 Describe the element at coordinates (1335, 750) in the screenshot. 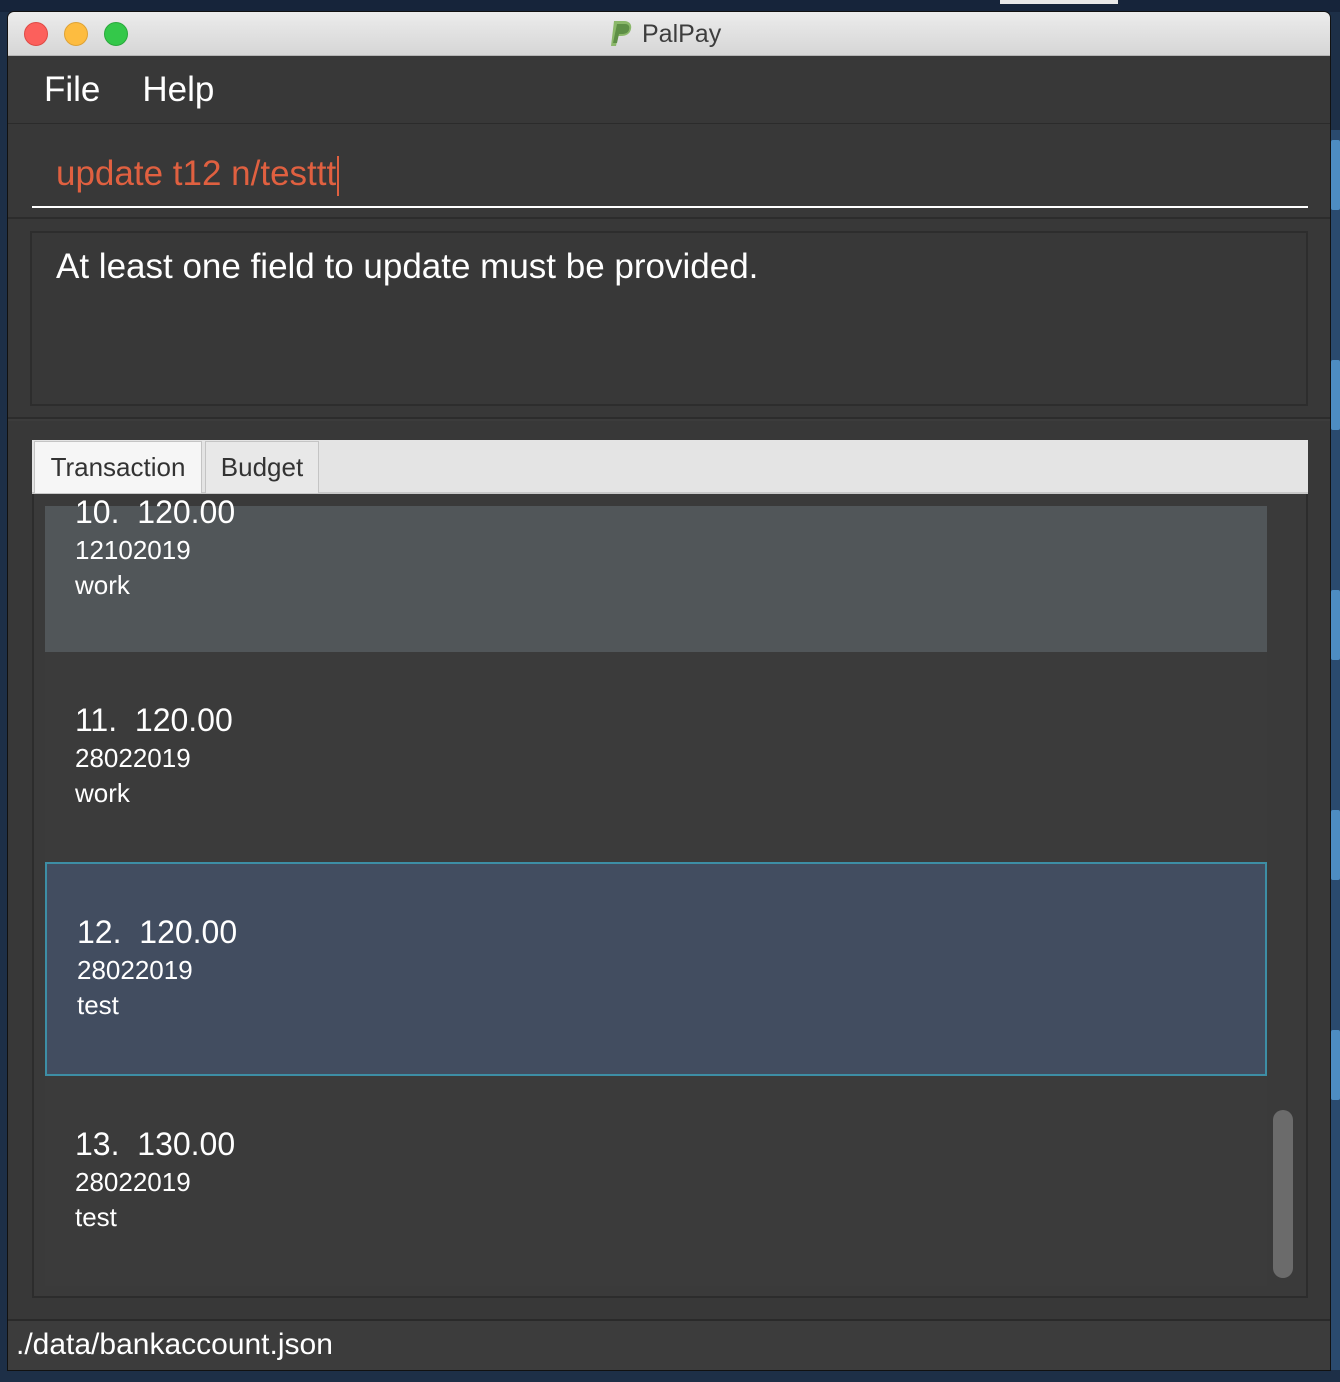

I see `desktop-background` at that location.